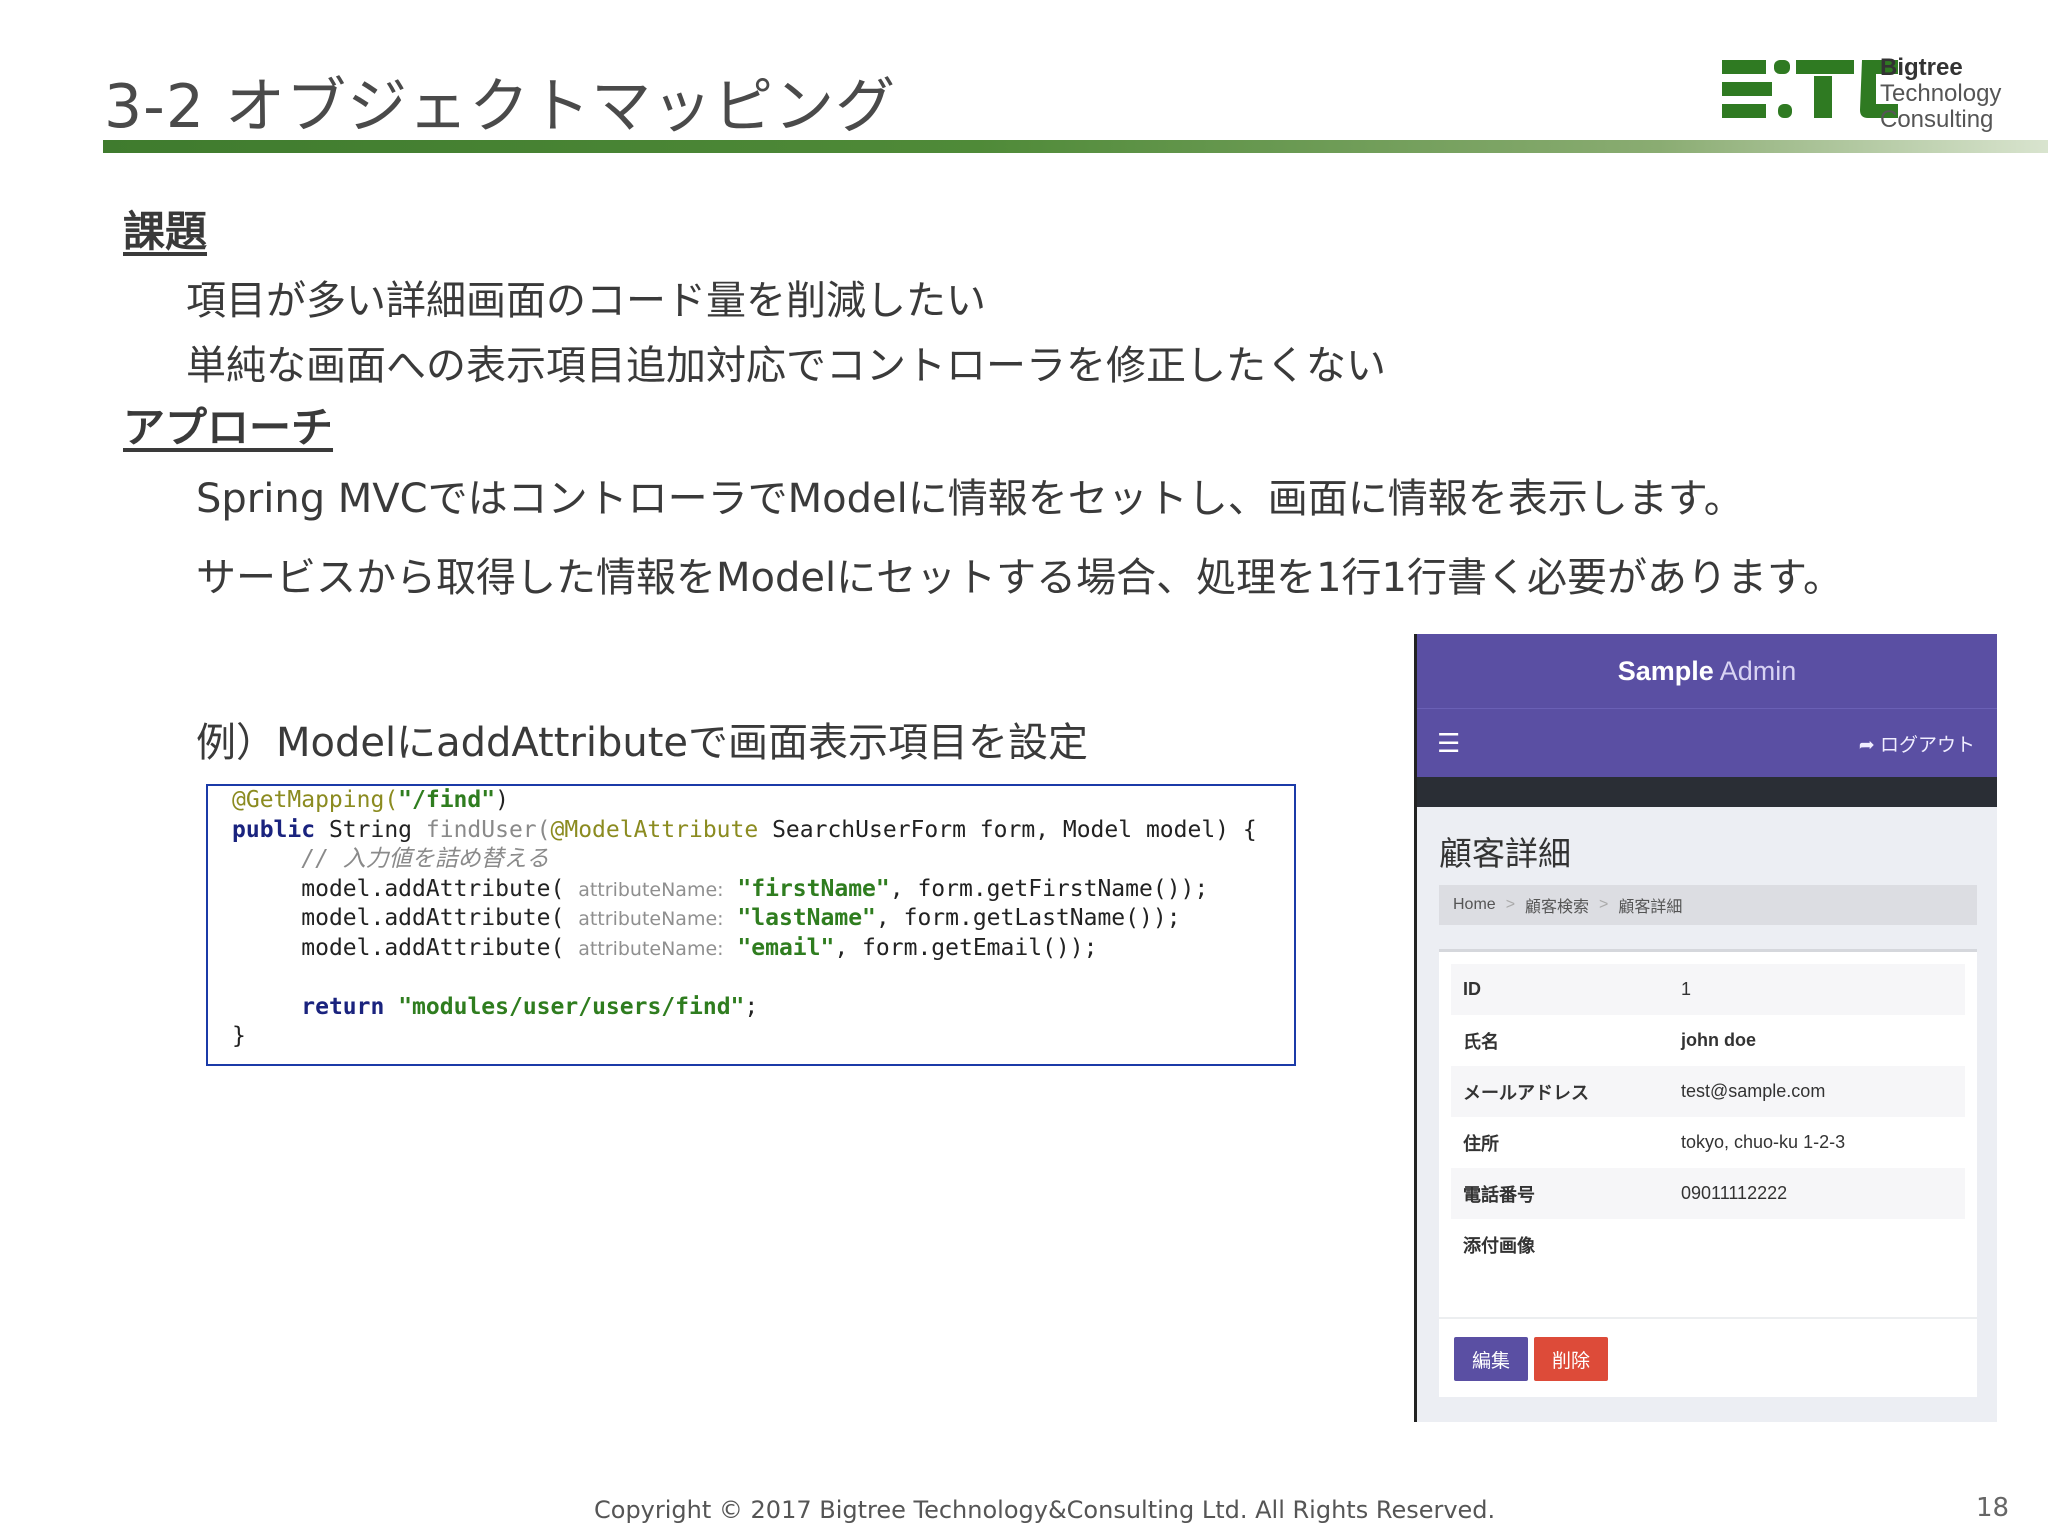 The height and width of the screenshot is (1536, 2048). What do you see at coordinates (763, 1008) in the screenshot?
I see `code-line: return "modules/user/users/find";` at bounding box center [763, 1008].